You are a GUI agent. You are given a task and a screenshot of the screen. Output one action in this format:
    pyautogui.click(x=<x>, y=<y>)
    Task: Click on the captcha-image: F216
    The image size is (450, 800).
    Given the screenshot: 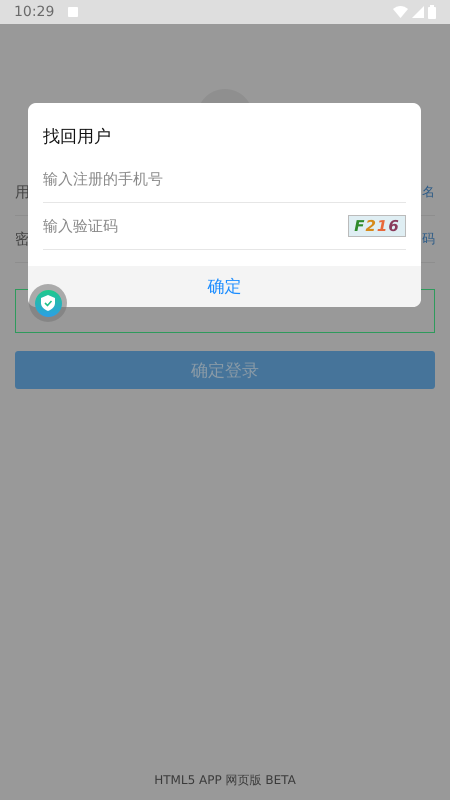 What is the action you would take?
    pyautogui.click(x=377, y=226)
    